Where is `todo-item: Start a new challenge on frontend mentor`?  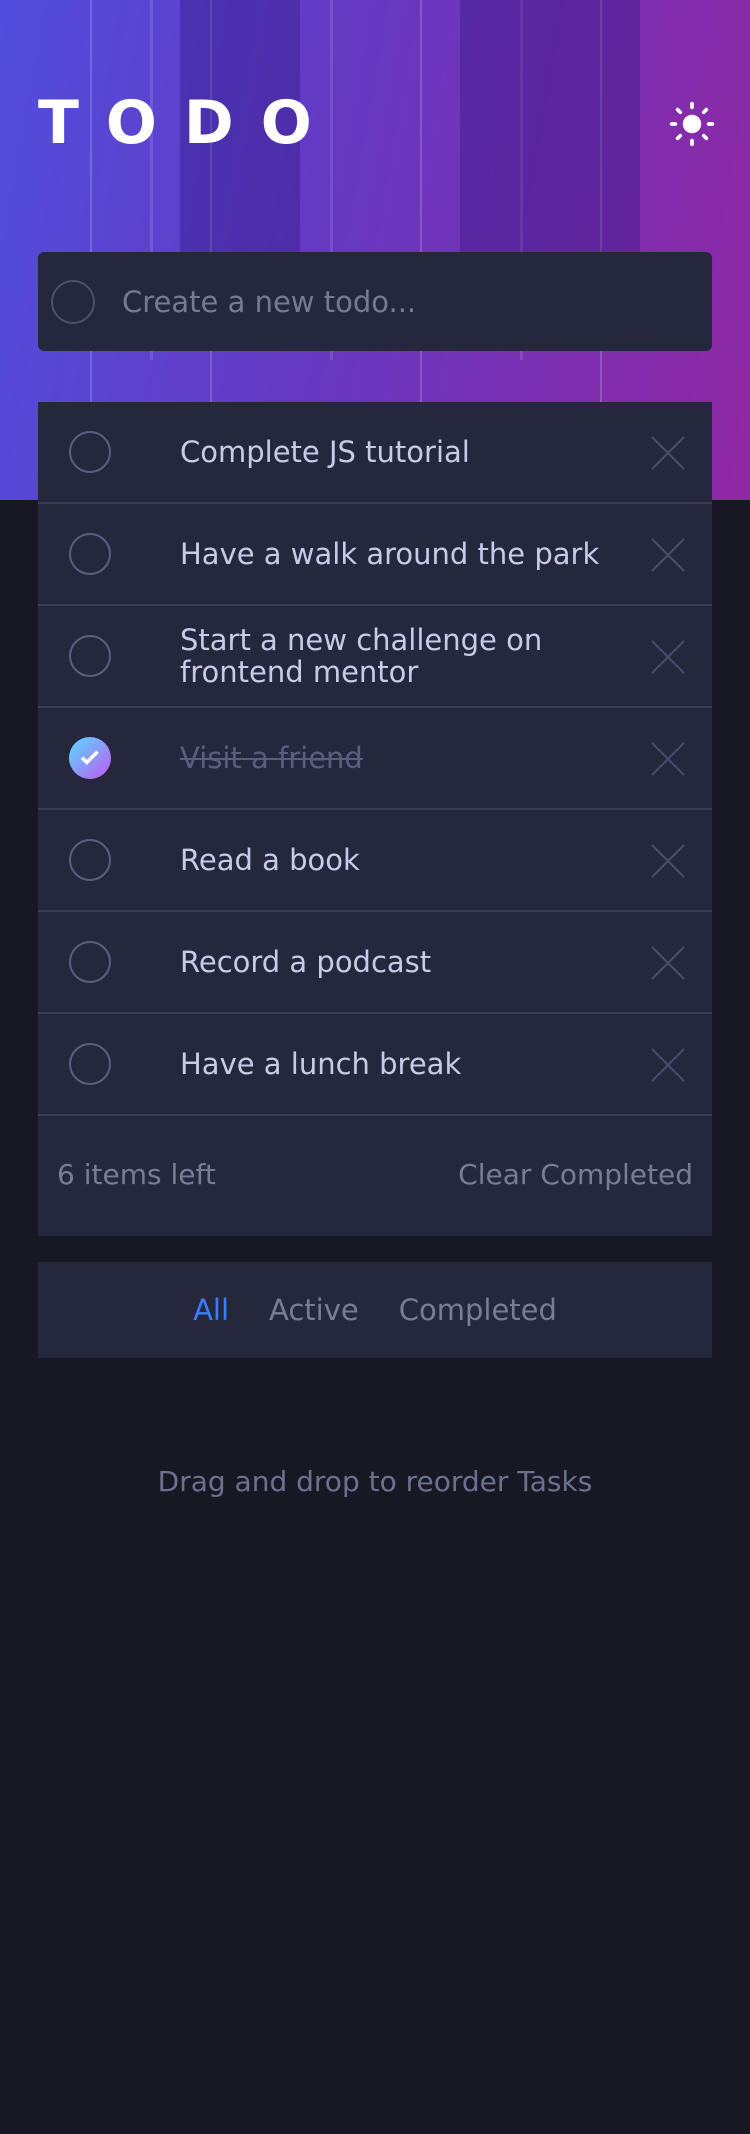 todo-item: Start a new challenge on frontend mentor is located at coordinates (375, 657).